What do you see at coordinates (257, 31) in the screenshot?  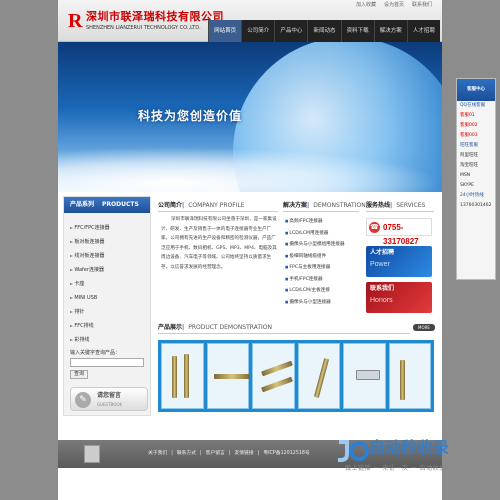 I see `nav-about: 公司简介` at bounding box center [257, 31].